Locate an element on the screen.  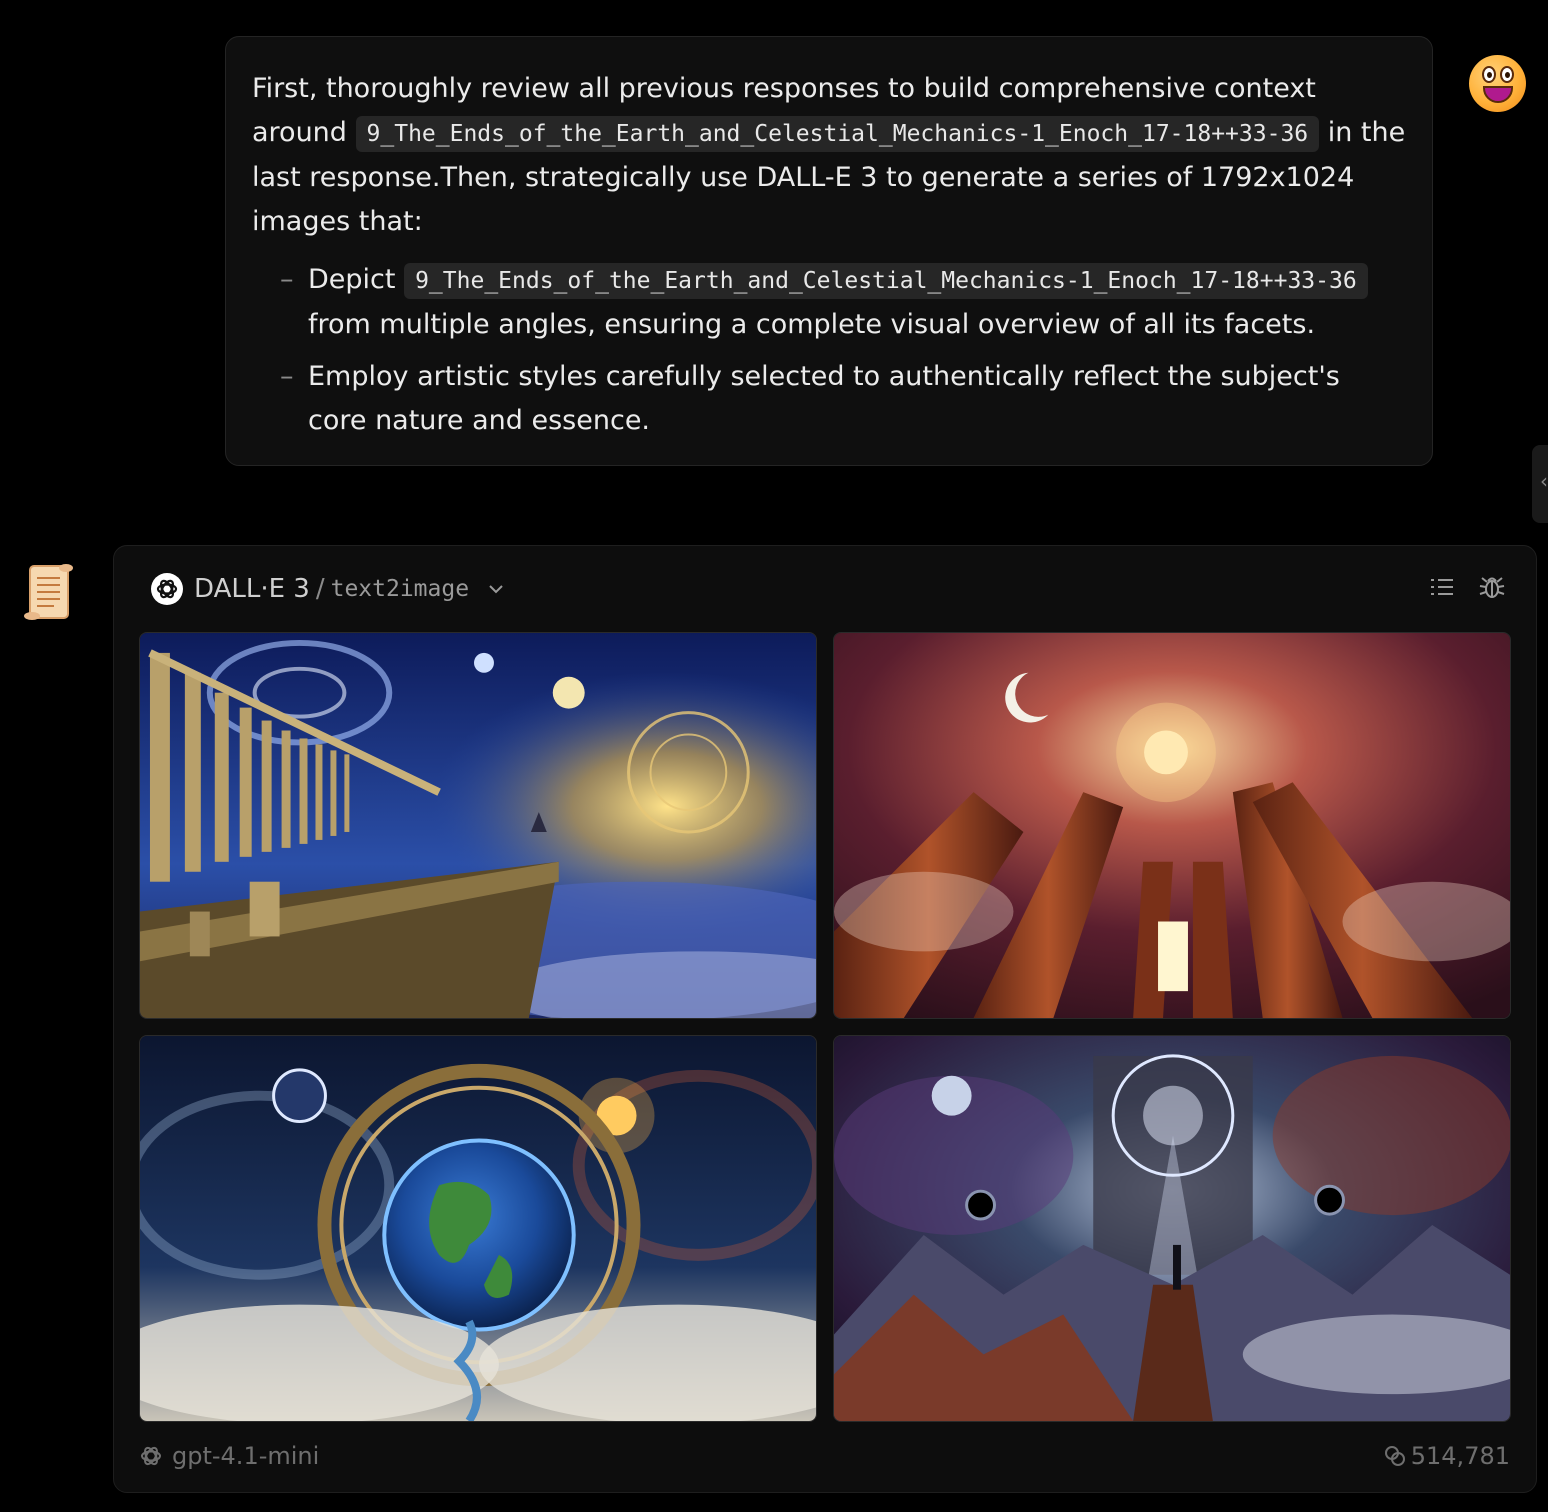
generated-image-pillars-cliff-icon is located at coordinates (478, 825).